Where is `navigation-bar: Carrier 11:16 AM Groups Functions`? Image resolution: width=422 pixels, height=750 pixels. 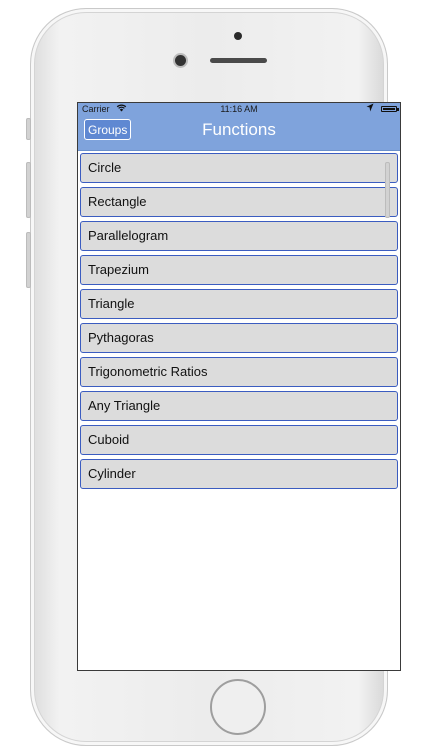
navigation-bar: Carrier 11:16 AM Groups Functions is located at coordinates (239, 127).